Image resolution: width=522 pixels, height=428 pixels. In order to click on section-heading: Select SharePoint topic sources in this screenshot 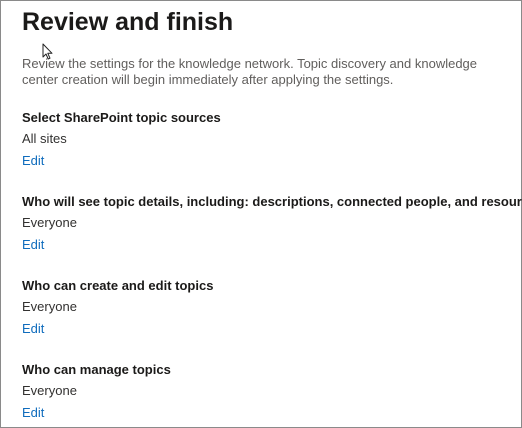, I will do `click(121, 117)`.